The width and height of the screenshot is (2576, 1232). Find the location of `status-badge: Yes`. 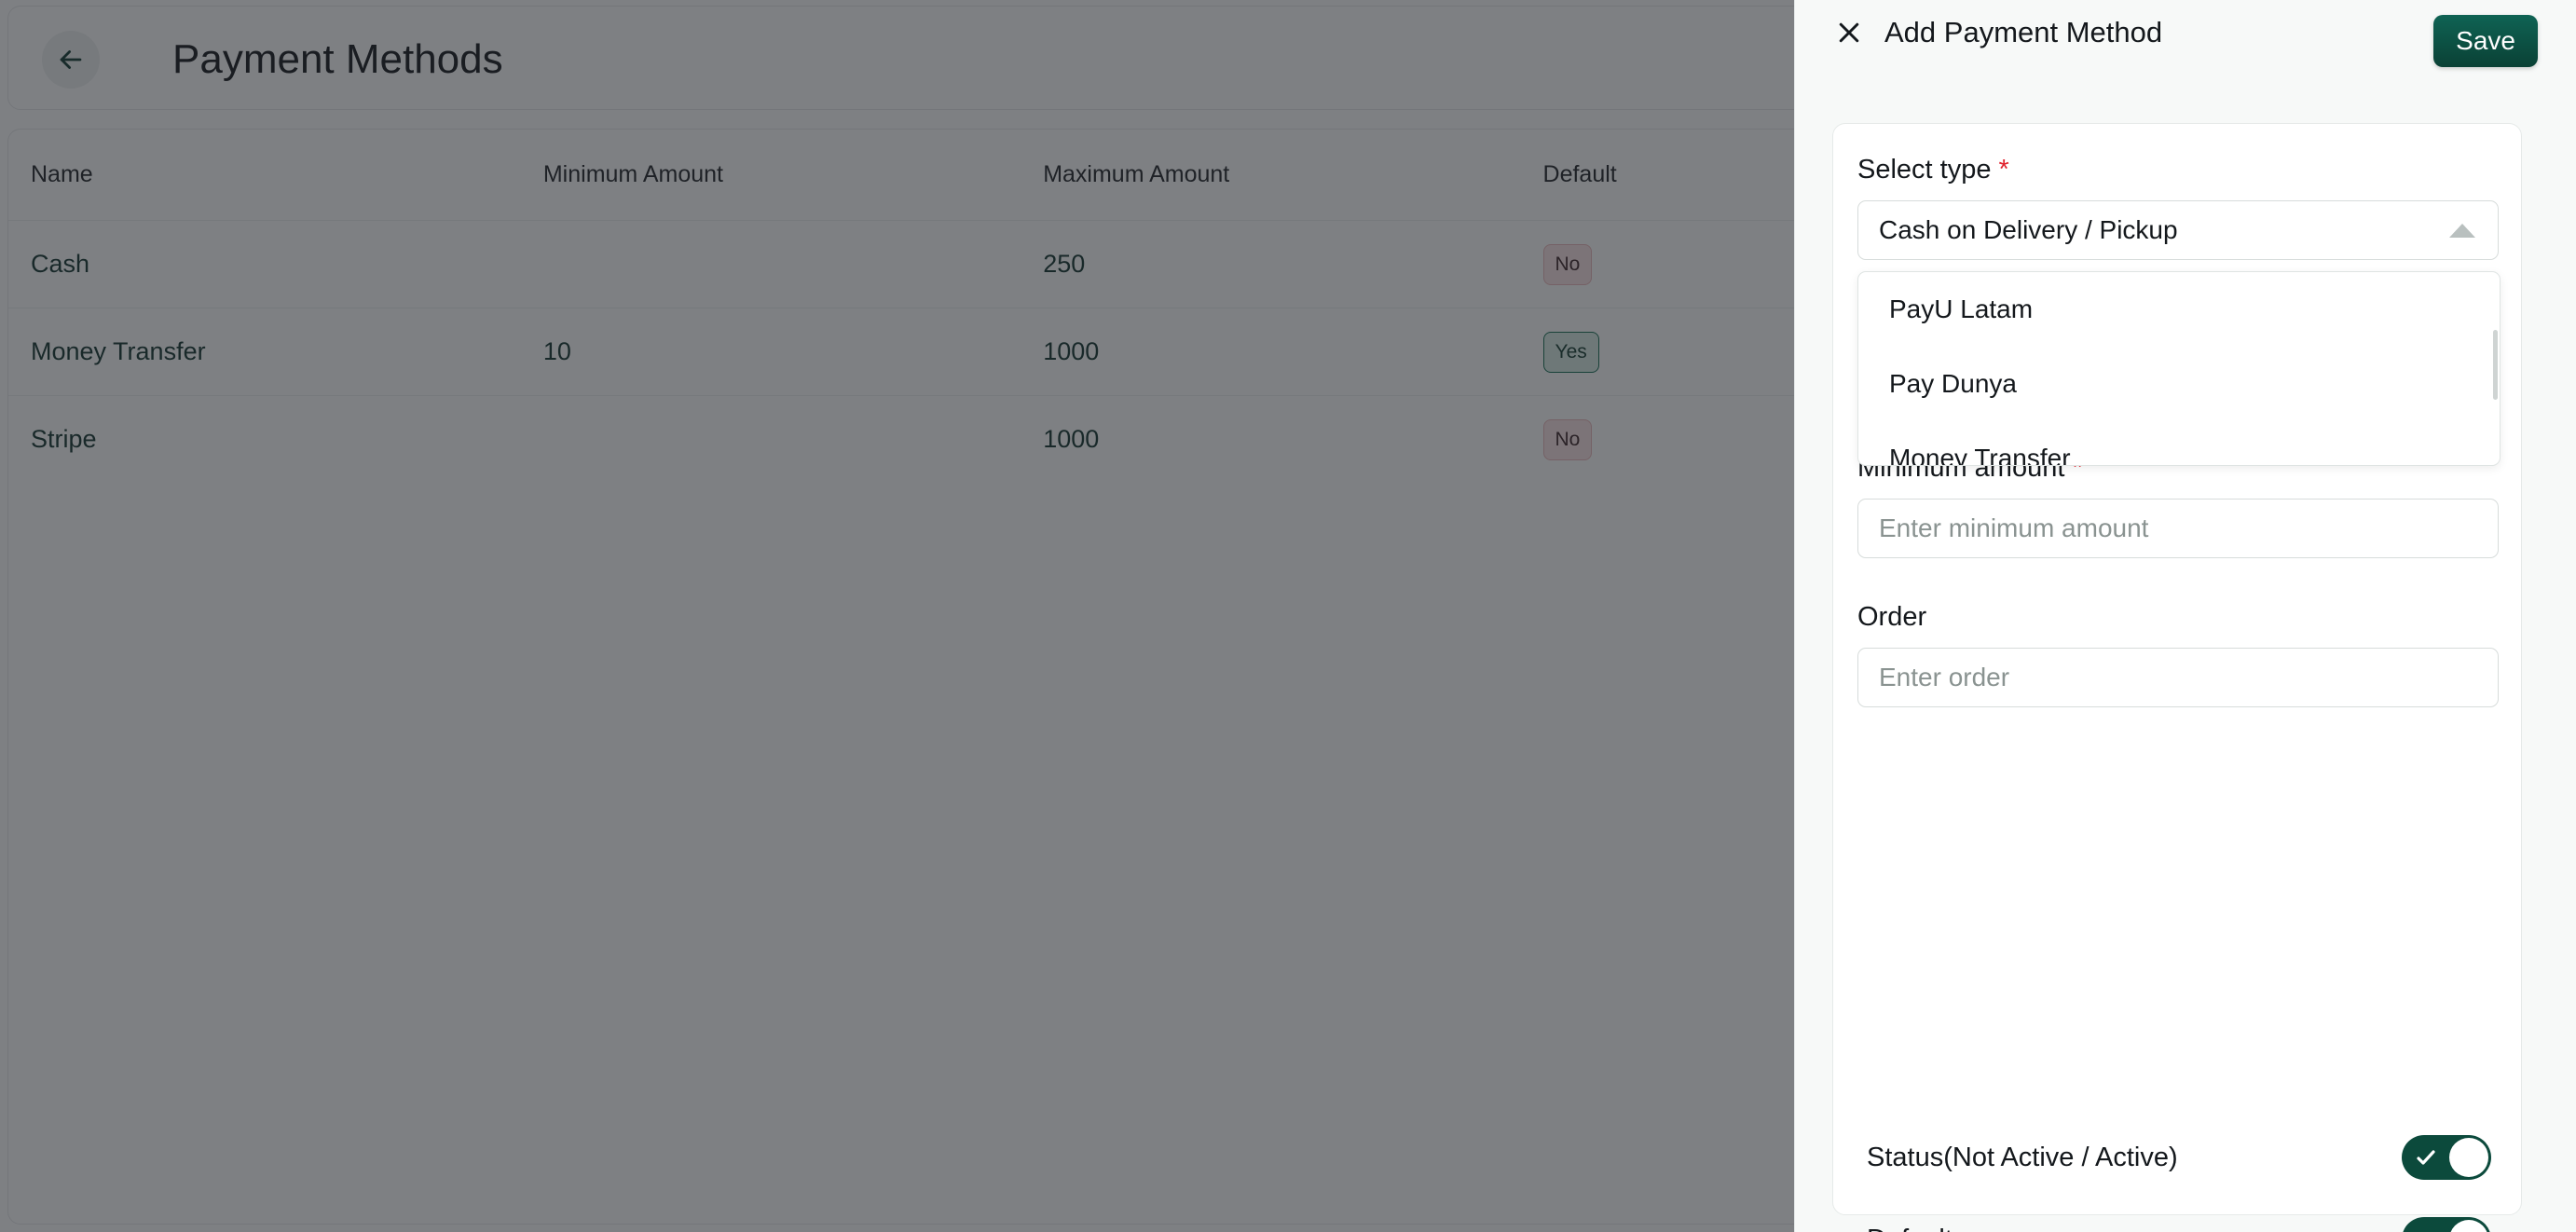

status-badge: Yes is located at coordinates (1570, 352).